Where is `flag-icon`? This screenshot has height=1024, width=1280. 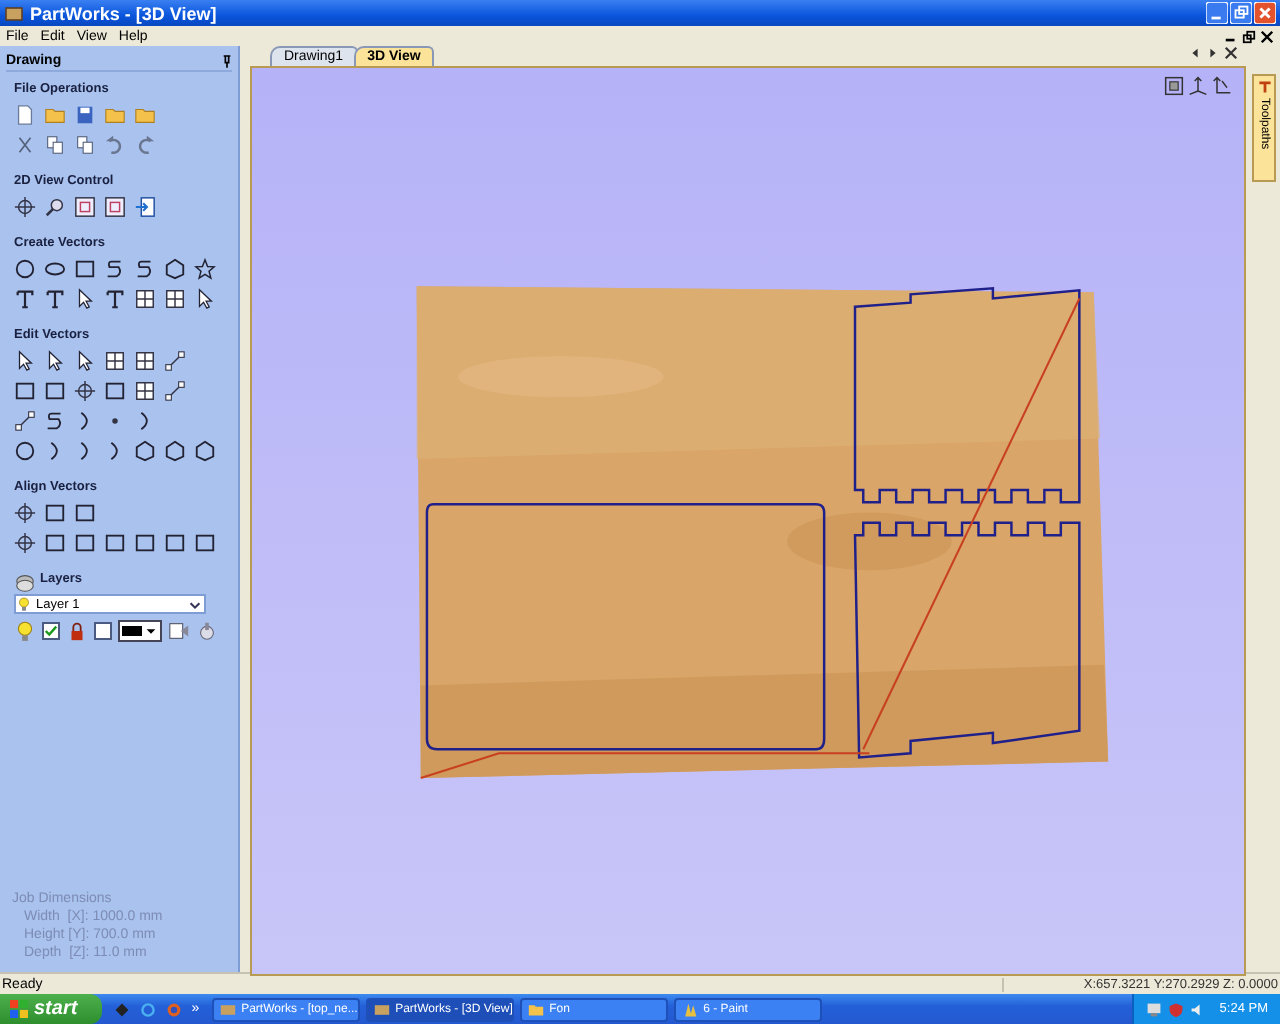
flag-icon is located at coordinates (19, 1009).